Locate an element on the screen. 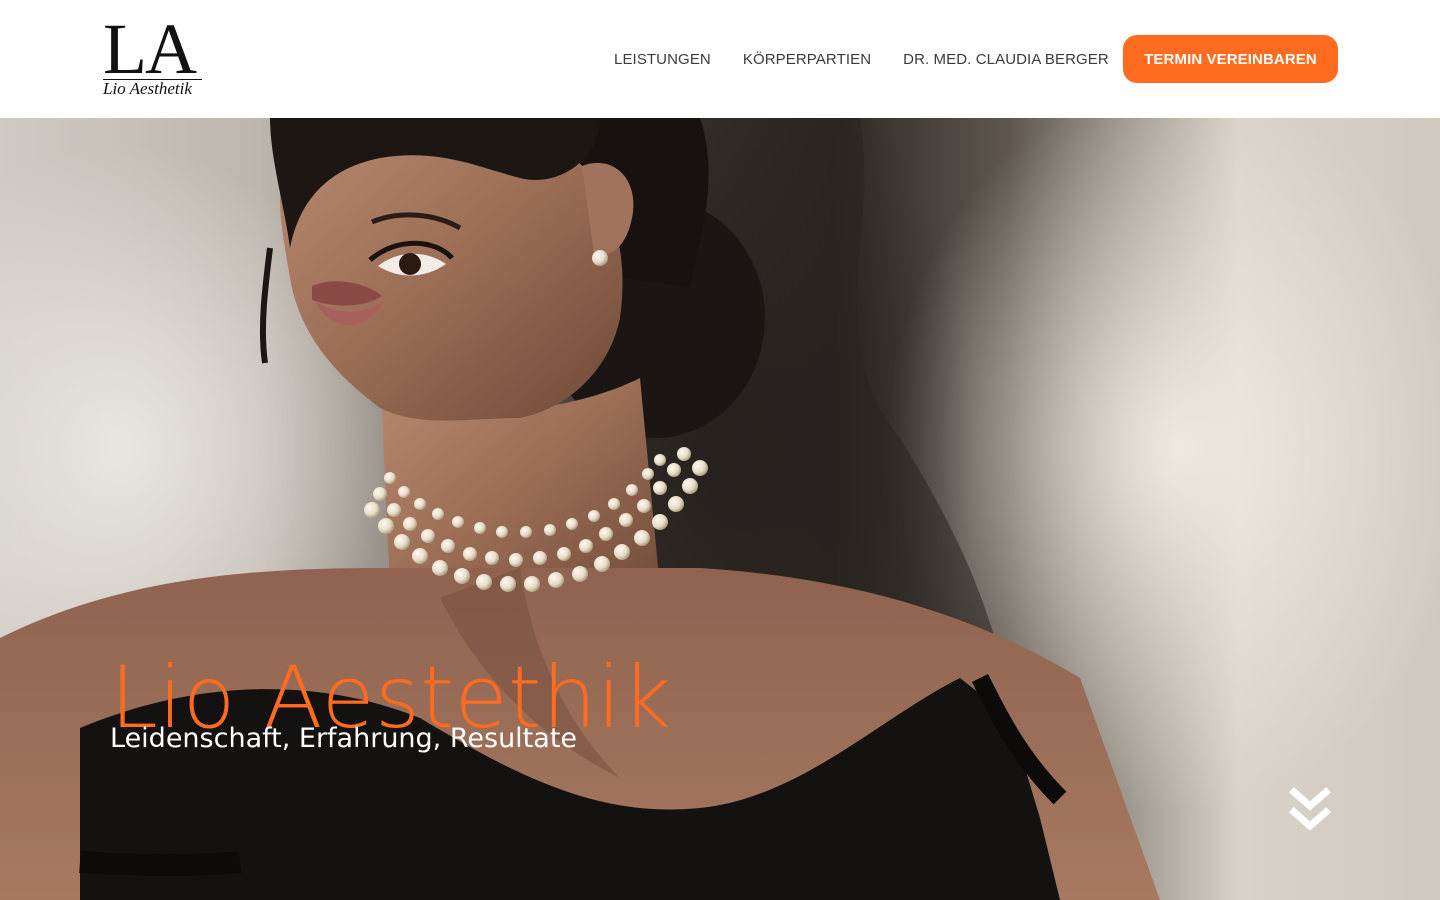 The width and height of the screenshot is (1440, 900). double-chevron-down-icon is located at coordinates (1310, 811).